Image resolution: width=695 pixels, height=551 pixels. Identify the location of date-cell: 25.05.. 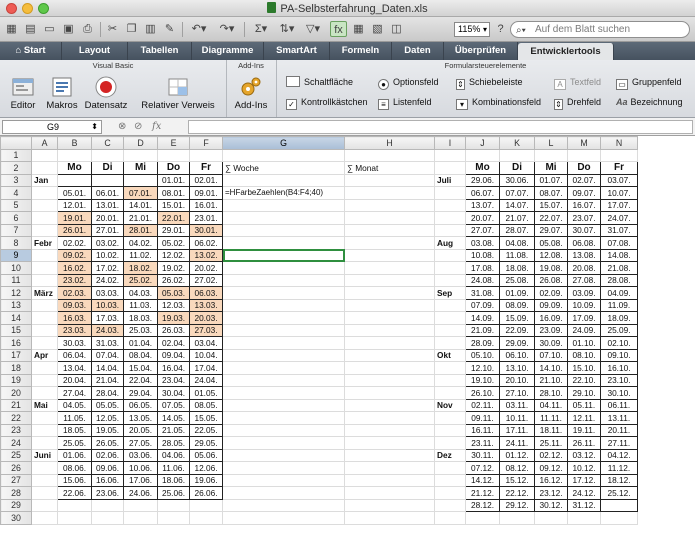
(74, 443).